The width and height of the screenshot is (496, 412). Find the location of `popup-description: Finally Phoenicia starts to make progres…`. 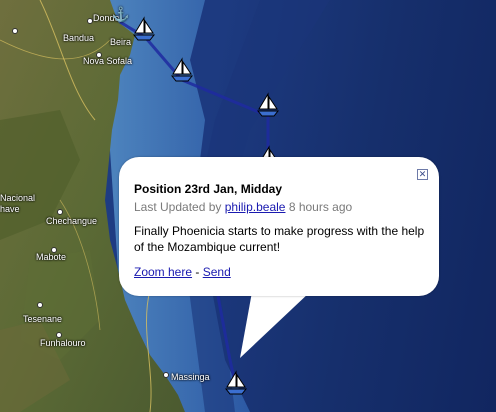

popup-description: Finally Phoenicia starts to make progres… is located at coordinates (279, 239).